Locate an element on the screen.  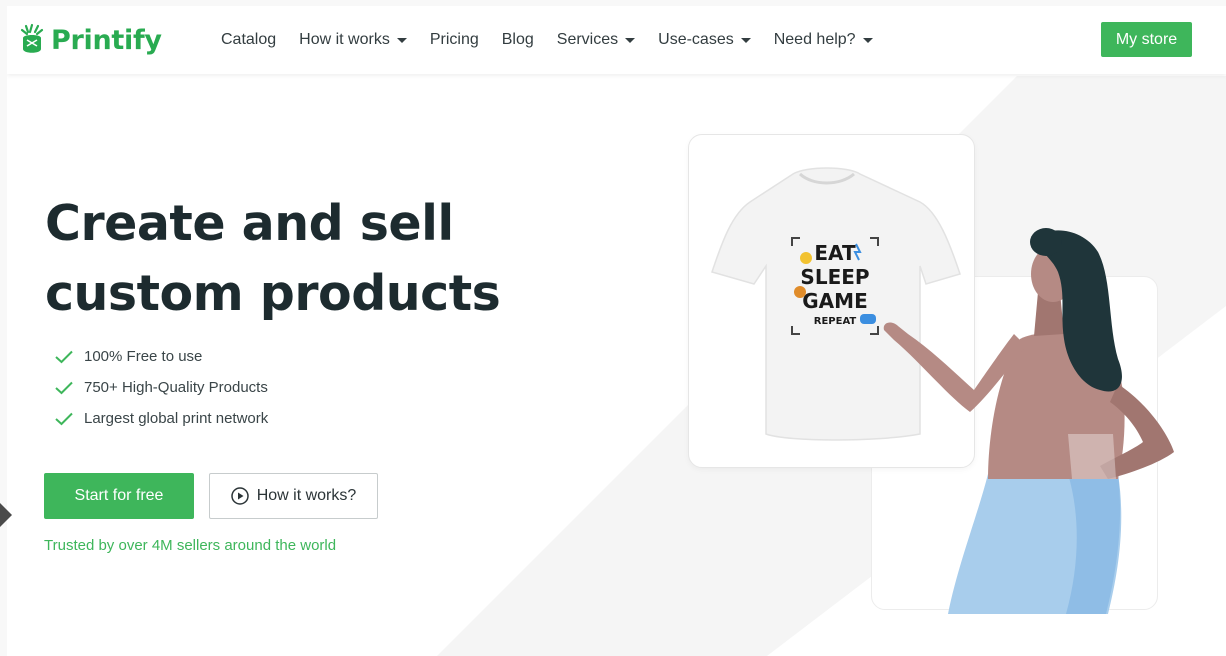
my-store-button: My store is located at coordinates (1146, 39).